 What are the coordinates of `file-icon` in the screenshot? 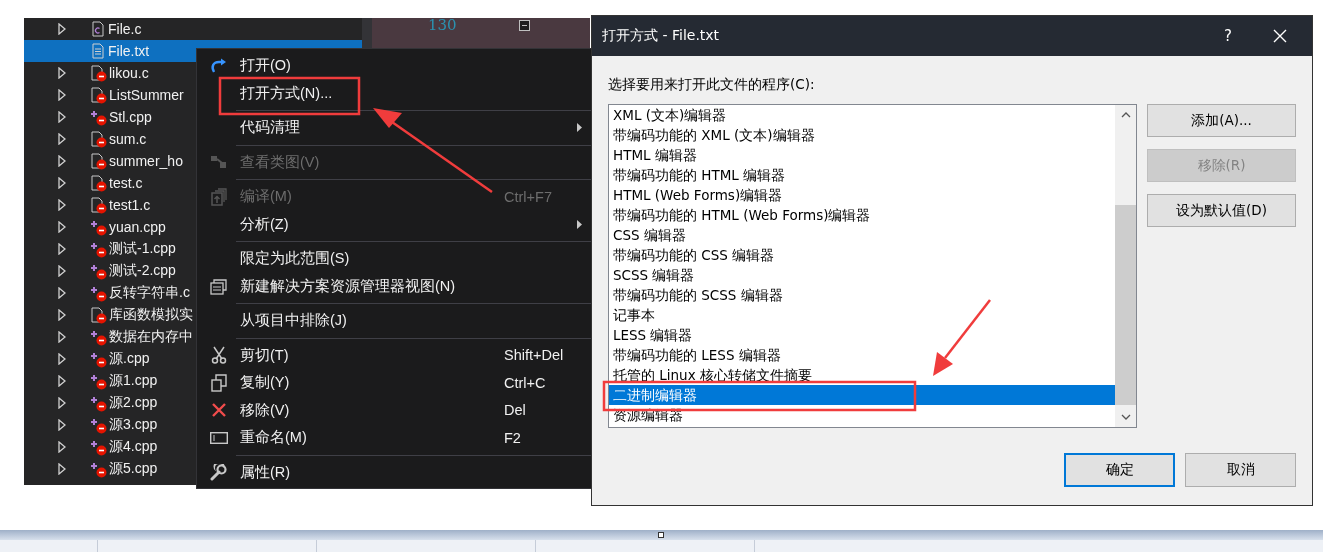 It's located at (98, 29).